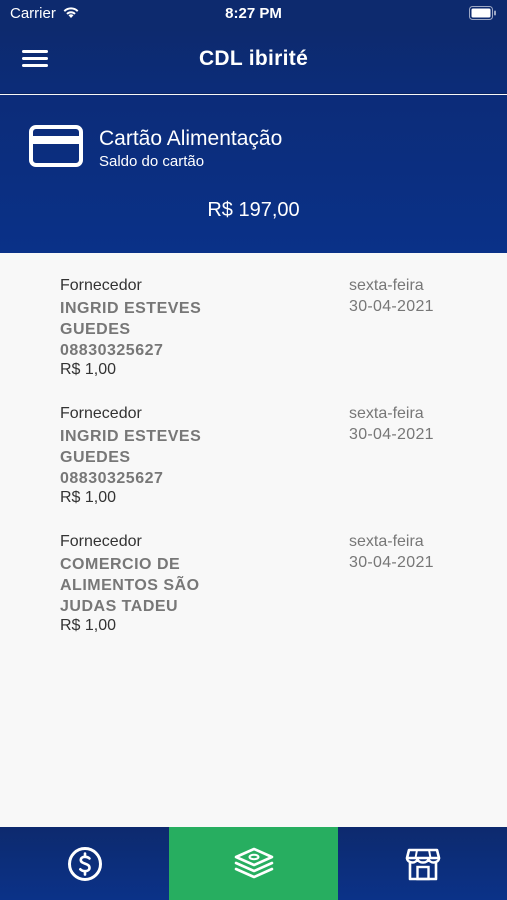  I want to click on supplier-name-line: ALIMENTOS SÃO, so click(130, 585).